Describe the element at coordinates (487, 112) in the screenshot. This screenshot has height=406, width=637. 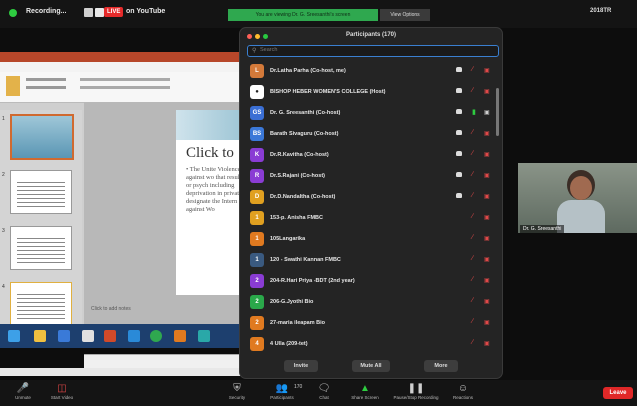
I see `video-icon: ▣` at that location.